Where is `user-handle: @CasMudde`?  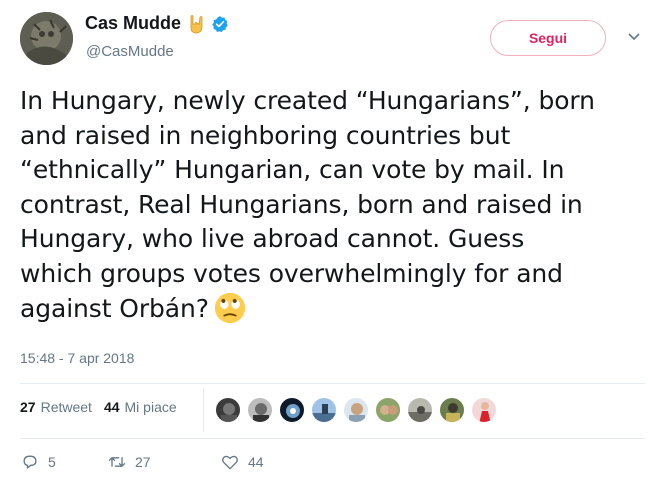
user-handle: @CasMudde is located at coordinates (130, 51).